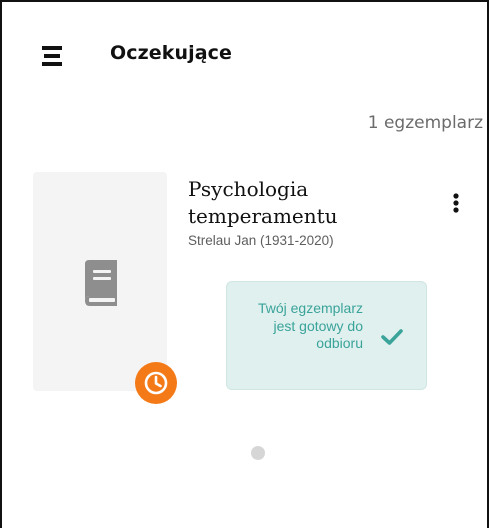 The width and height of the screenshot is (489, 528). Describe the element at coordinates (258, 453) in the screenshot. I see `page-indicator-dot` at that location.